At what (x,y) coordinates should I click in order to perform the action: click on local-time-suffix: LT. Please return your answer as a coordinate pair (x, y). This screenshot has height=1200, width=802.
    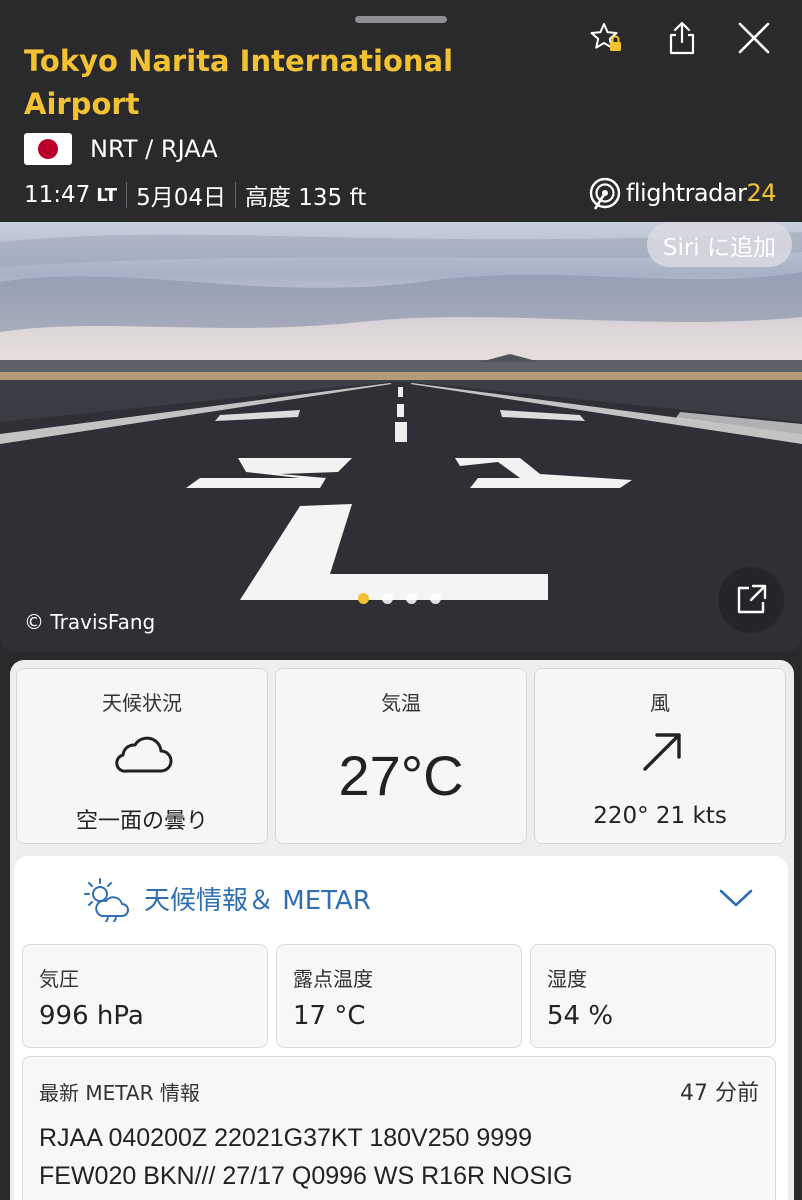
    Looking at the image, I should click on (107, 195).